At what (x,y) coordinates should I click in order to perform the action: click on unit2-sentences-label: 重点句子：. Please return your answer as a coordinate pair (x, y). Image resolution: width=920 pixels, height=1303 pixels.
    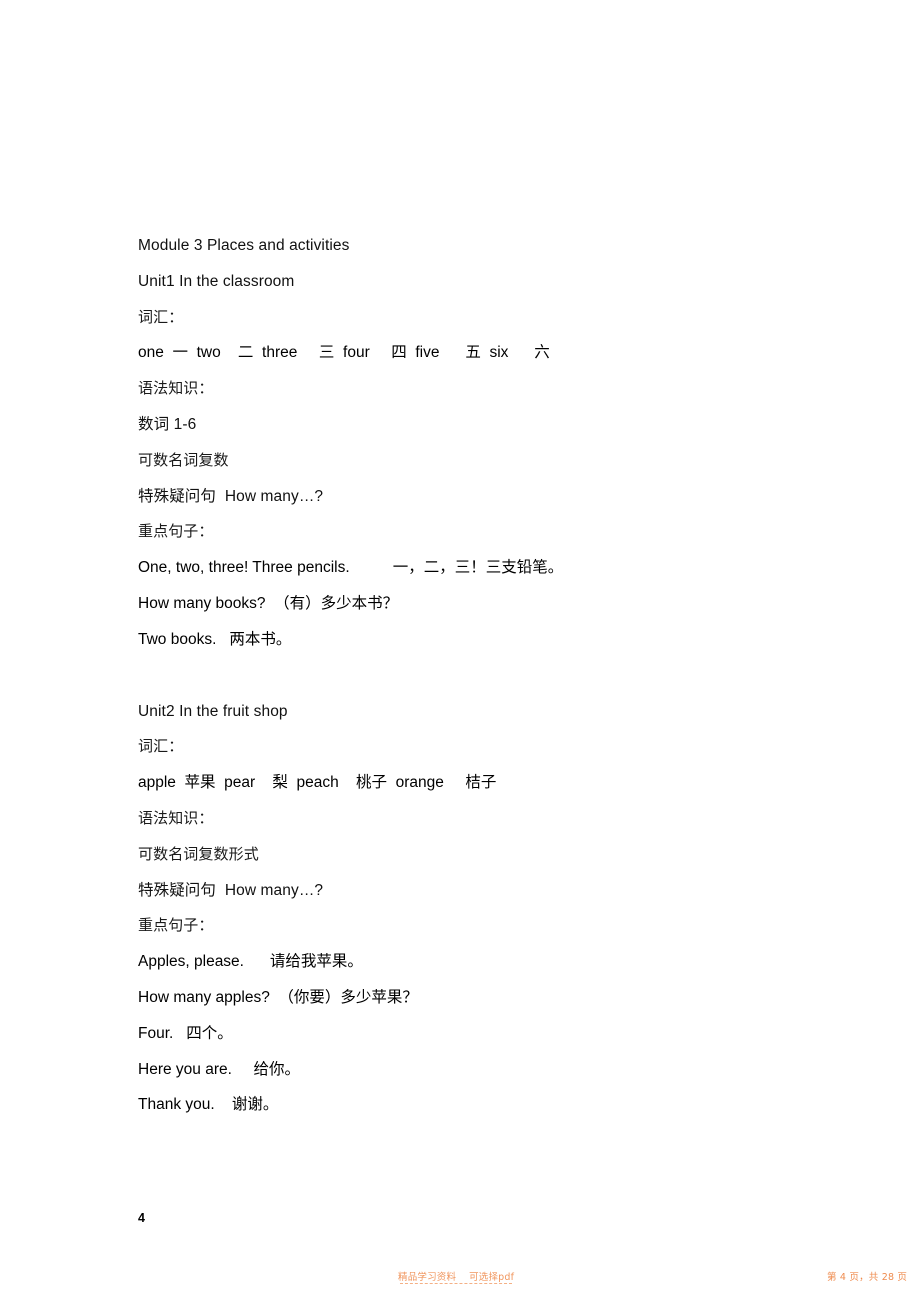
    Looking at the image, I should click on (176, 925).